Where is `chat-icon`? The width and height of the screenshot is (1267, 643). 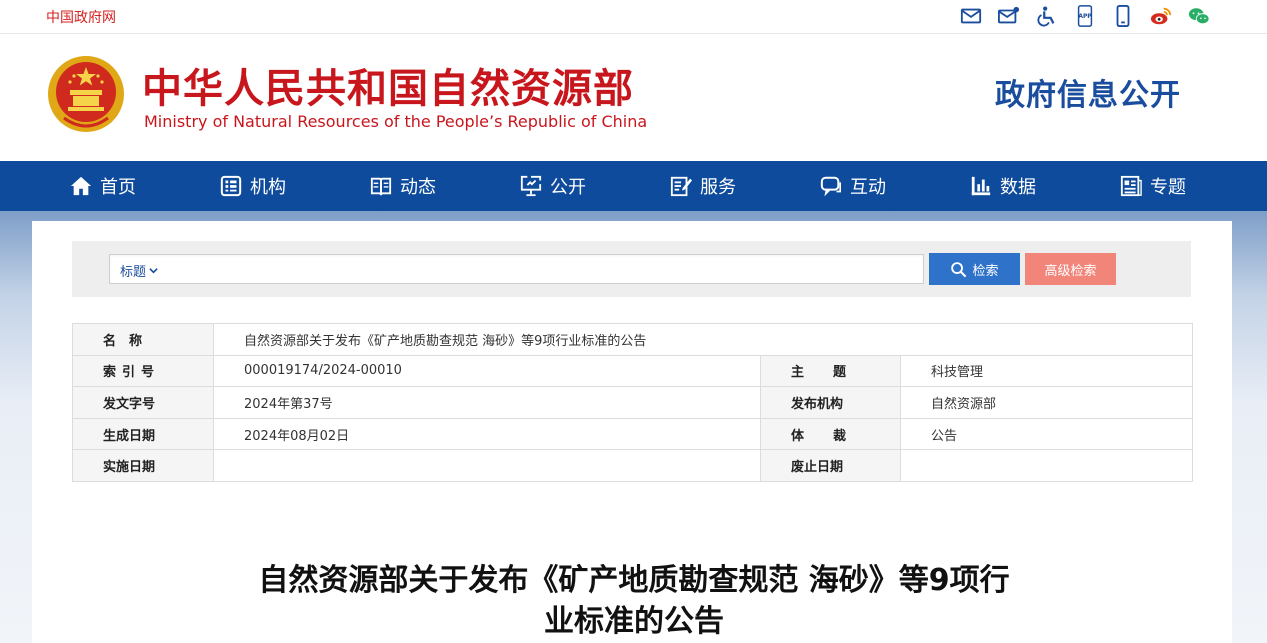
chat-icon is located at coordinates (830, 186).